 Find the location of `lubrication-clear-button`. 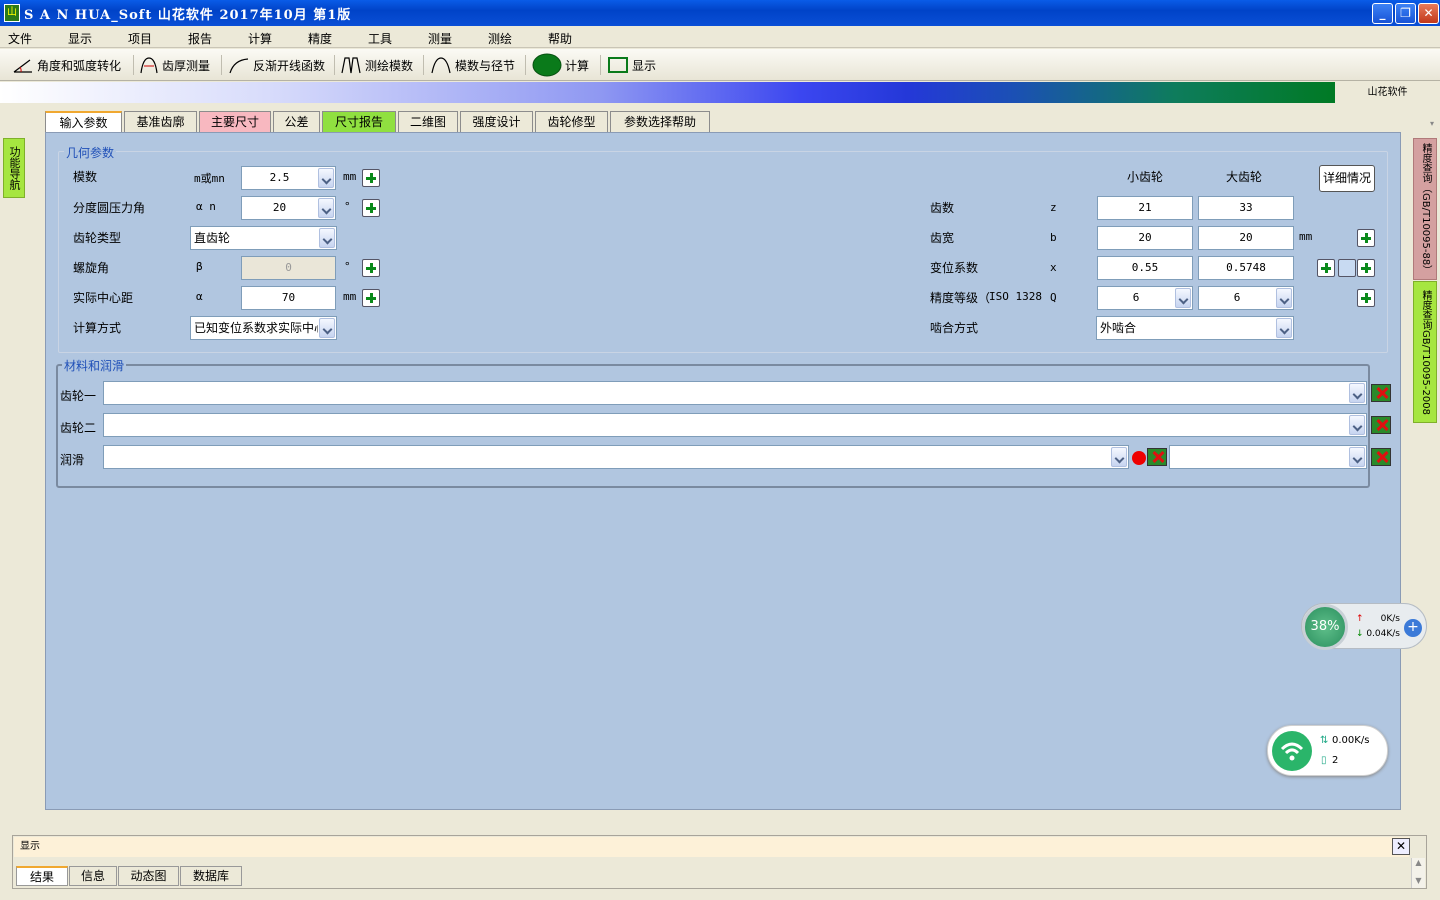

lubrication-clear-button is located at coordinates (1157, 457).